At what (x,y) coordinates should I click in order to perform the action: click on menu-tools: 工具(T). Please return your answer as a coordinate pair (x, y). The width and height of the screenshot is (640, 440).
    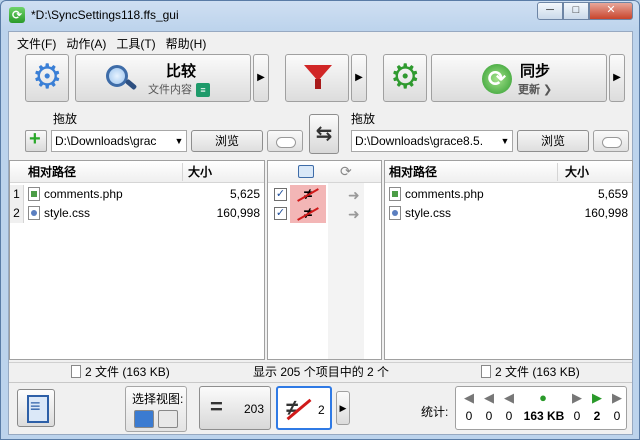
    Looking at the image, I should click on (136, 41).